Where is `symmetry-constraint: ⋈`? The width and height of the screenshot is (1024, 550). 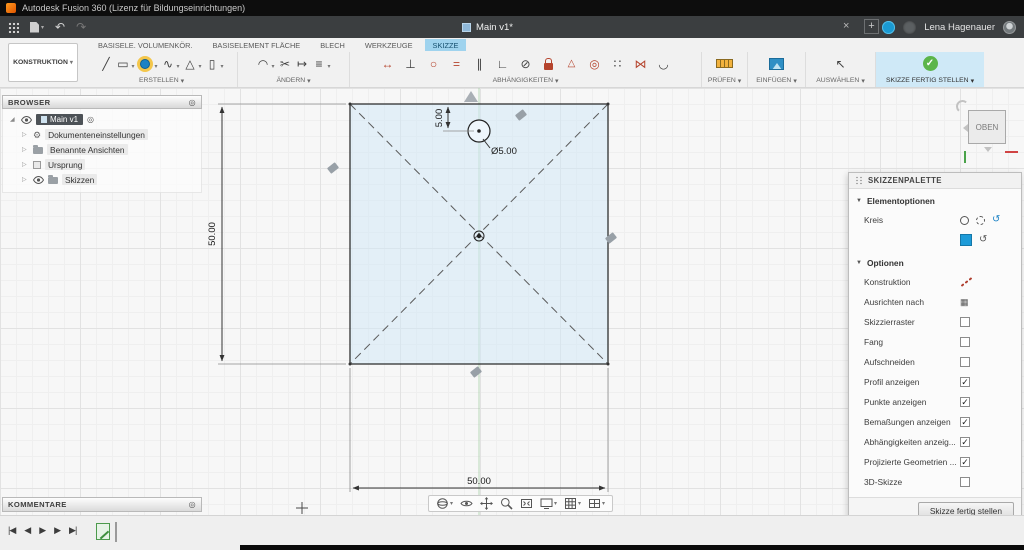
symmetry-constraint: ⋈ is located at coordinates (640, 64).